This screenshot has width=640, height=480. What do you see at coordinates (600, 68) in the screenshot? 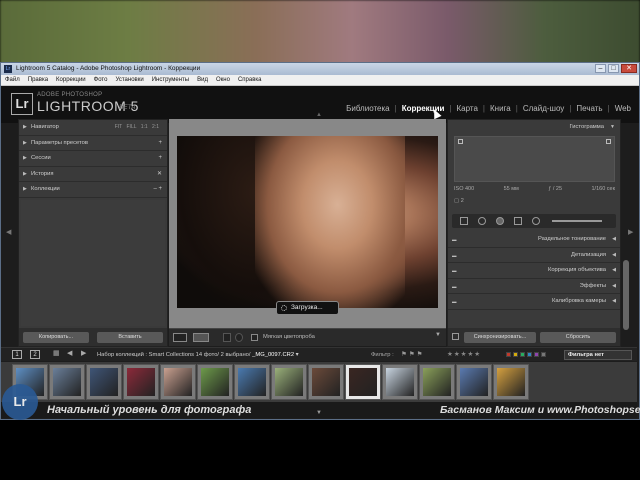
I see `minimize-button: –` at bounding box center [600, 68].